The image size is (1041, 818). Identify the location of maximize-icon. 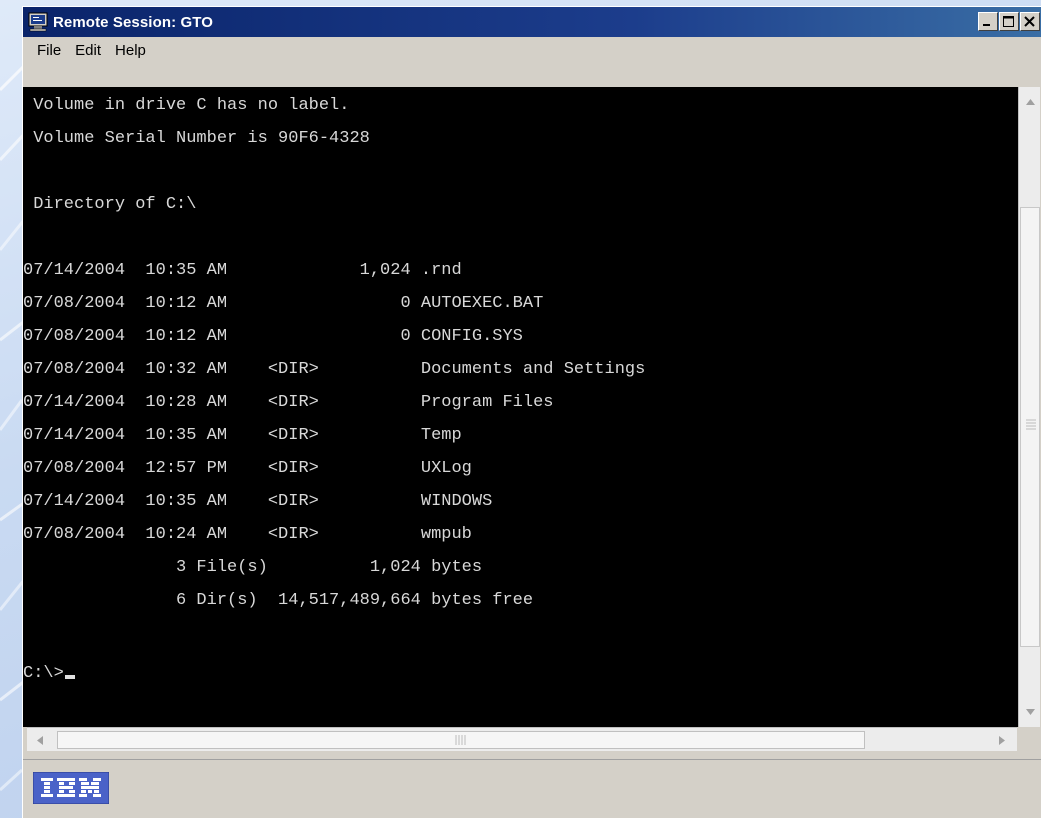
(1008, 21).